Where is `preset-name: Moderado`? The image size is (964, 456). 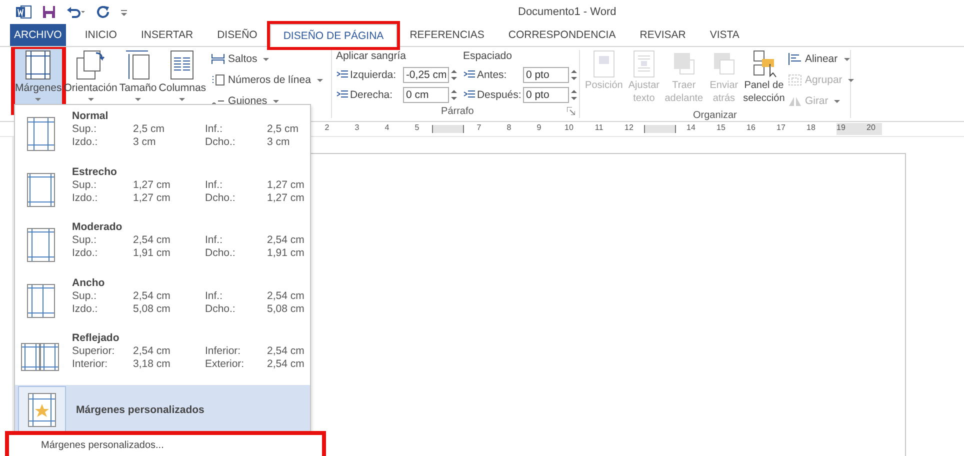 preset-name: Moderado is located at coordinates (98, 227).